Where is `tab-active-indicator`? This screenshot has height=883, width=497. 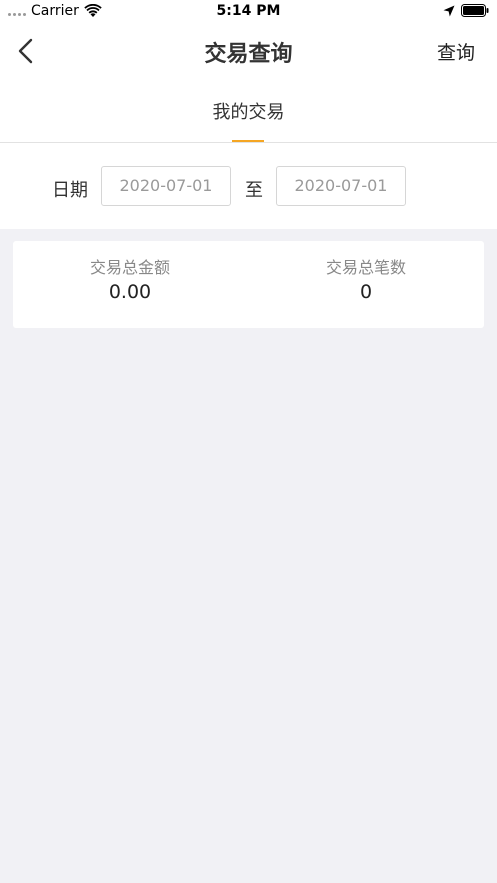
tab-active-indicator is located at coordinates (248, 141).